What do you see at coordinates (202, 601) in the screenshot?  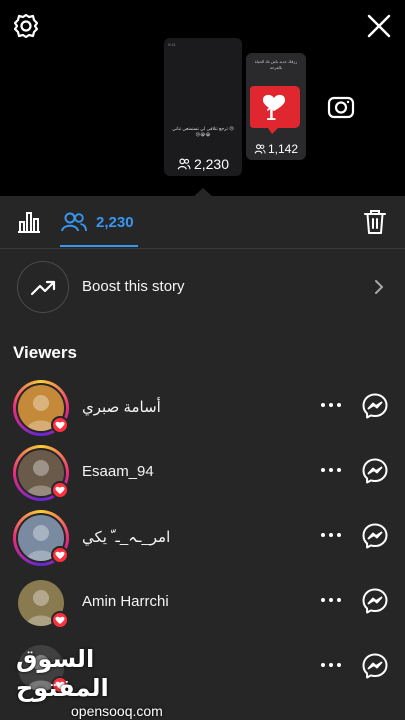 I see `viewer-row: Amin Harrchi` at bounding box center [202, 601].